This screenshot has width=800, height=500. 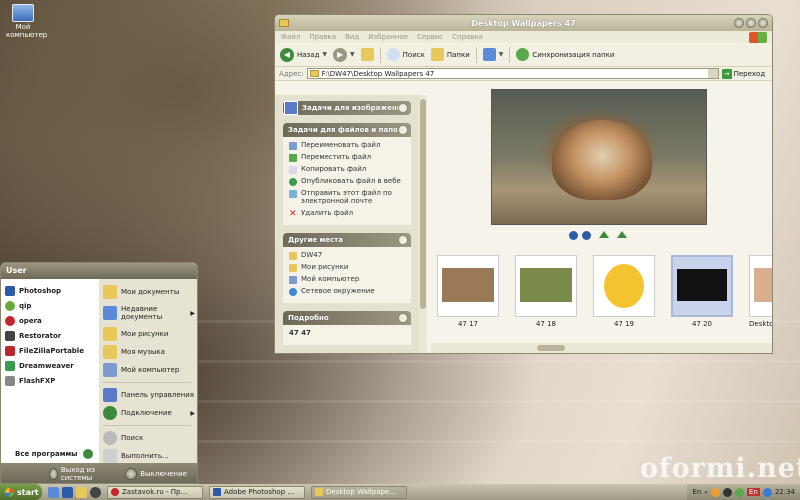 I want to click on program-opera: opera, so click(x=52, y=320).